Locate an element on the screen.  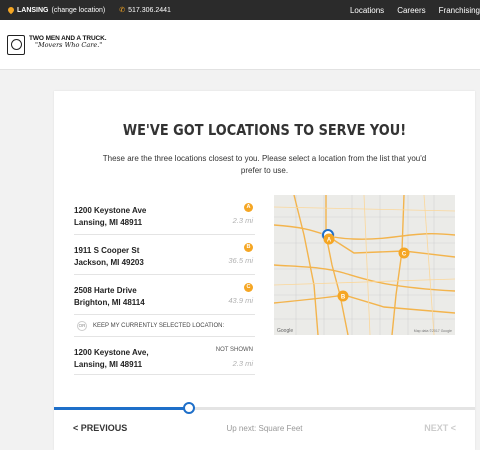
or-badge: OR is located at coordinates (82, 325).